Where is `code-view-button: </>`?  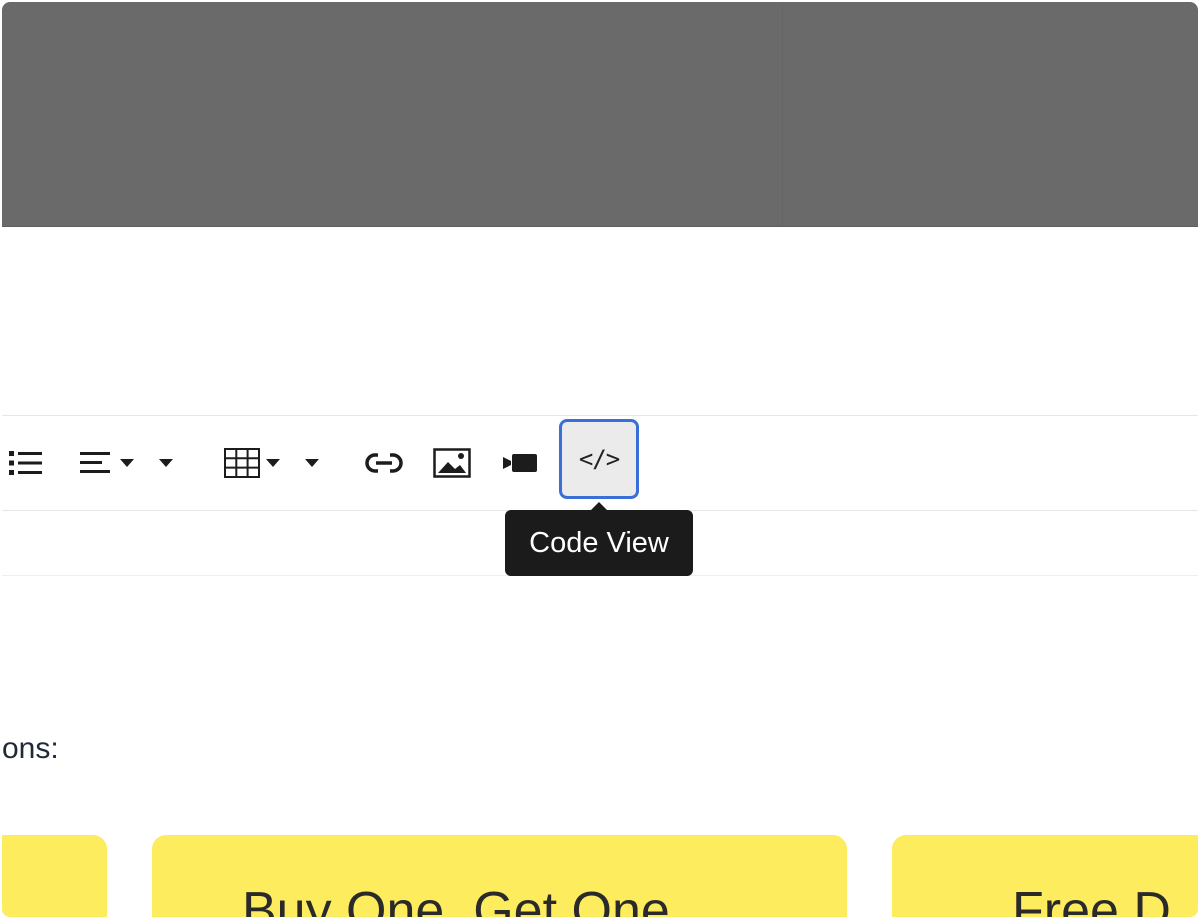
code-view-button: </> is located at coordinates (599, 459).